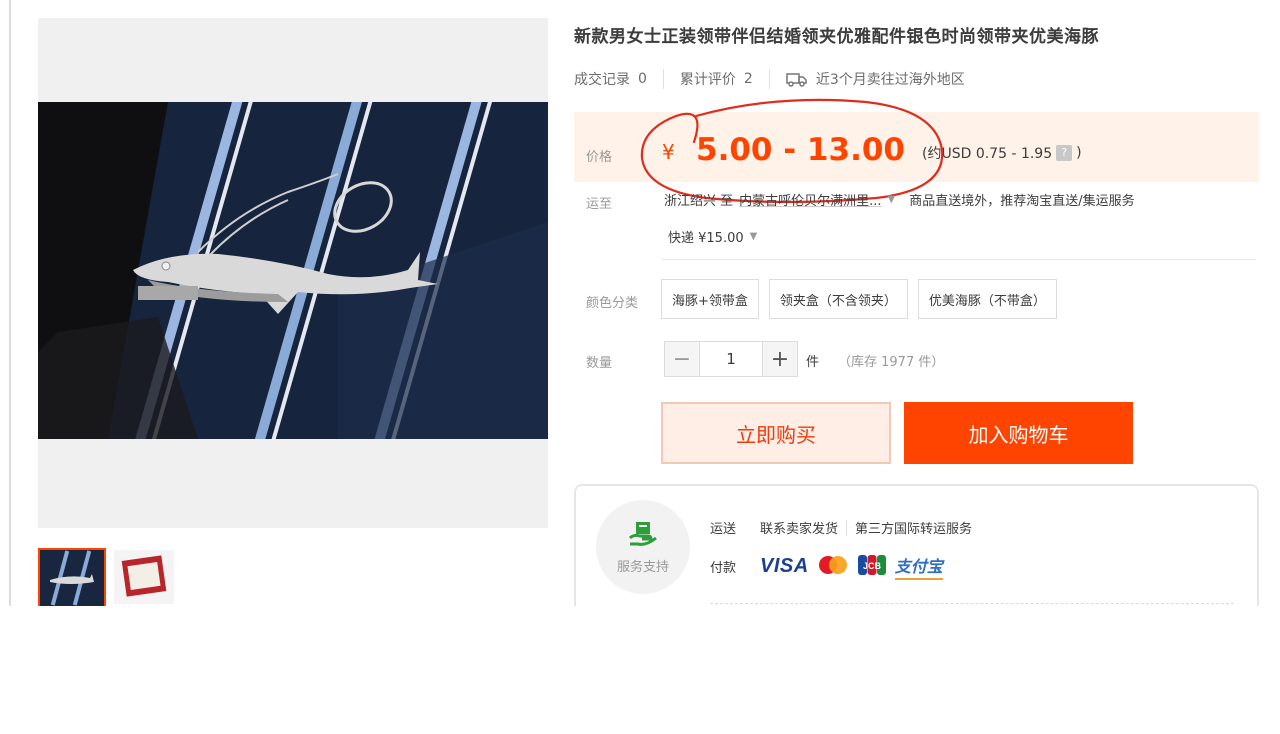 The width and height of the screenshot is (1280, 734). I want to click on add-to-cart-button: 加入购物车, so click(1018, 433).